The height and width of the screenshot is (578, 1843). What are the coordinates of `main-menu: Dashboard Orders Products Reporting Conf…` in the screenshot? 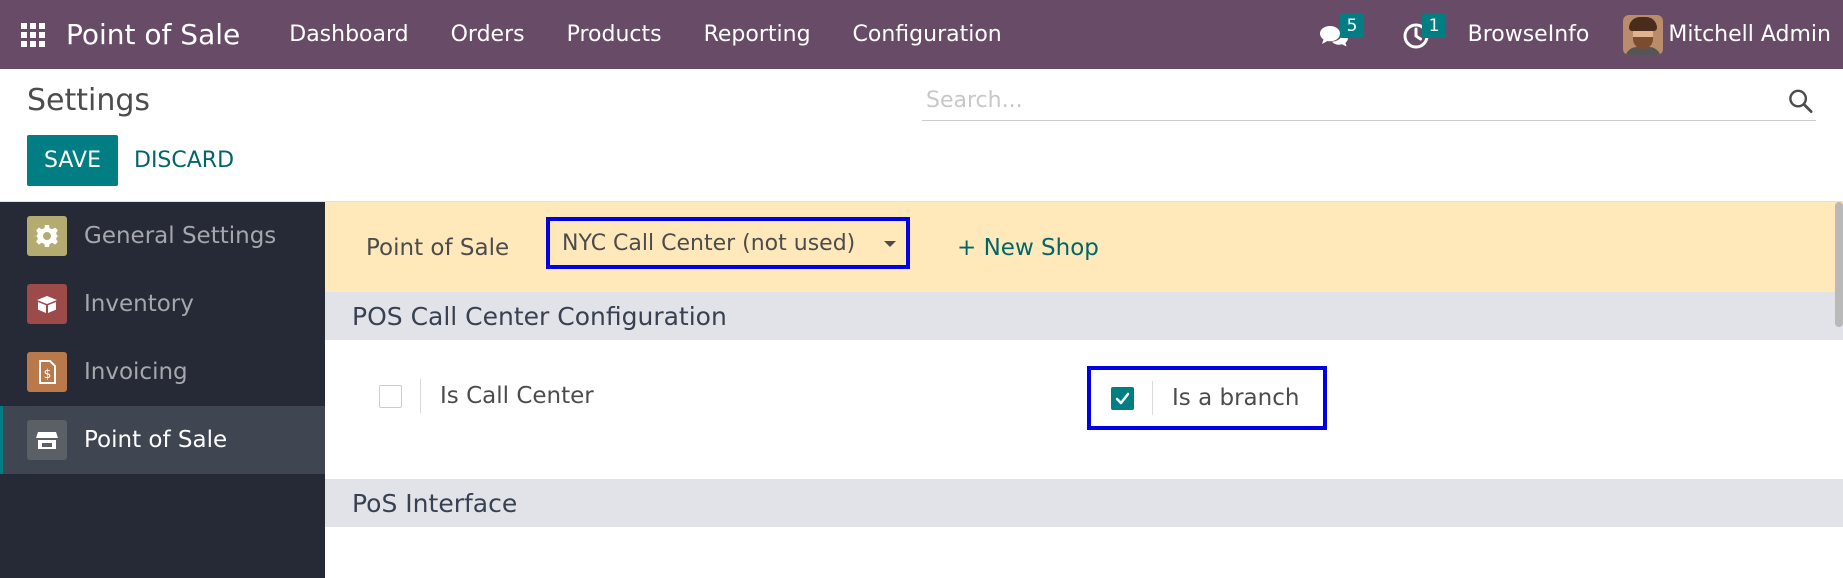 It's located at (645, 34).